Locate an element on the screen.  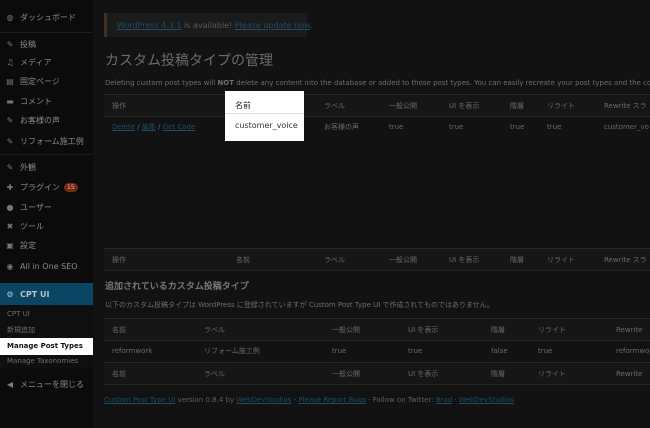
menu-label: ユーザー is located at coordinates (36, 207).